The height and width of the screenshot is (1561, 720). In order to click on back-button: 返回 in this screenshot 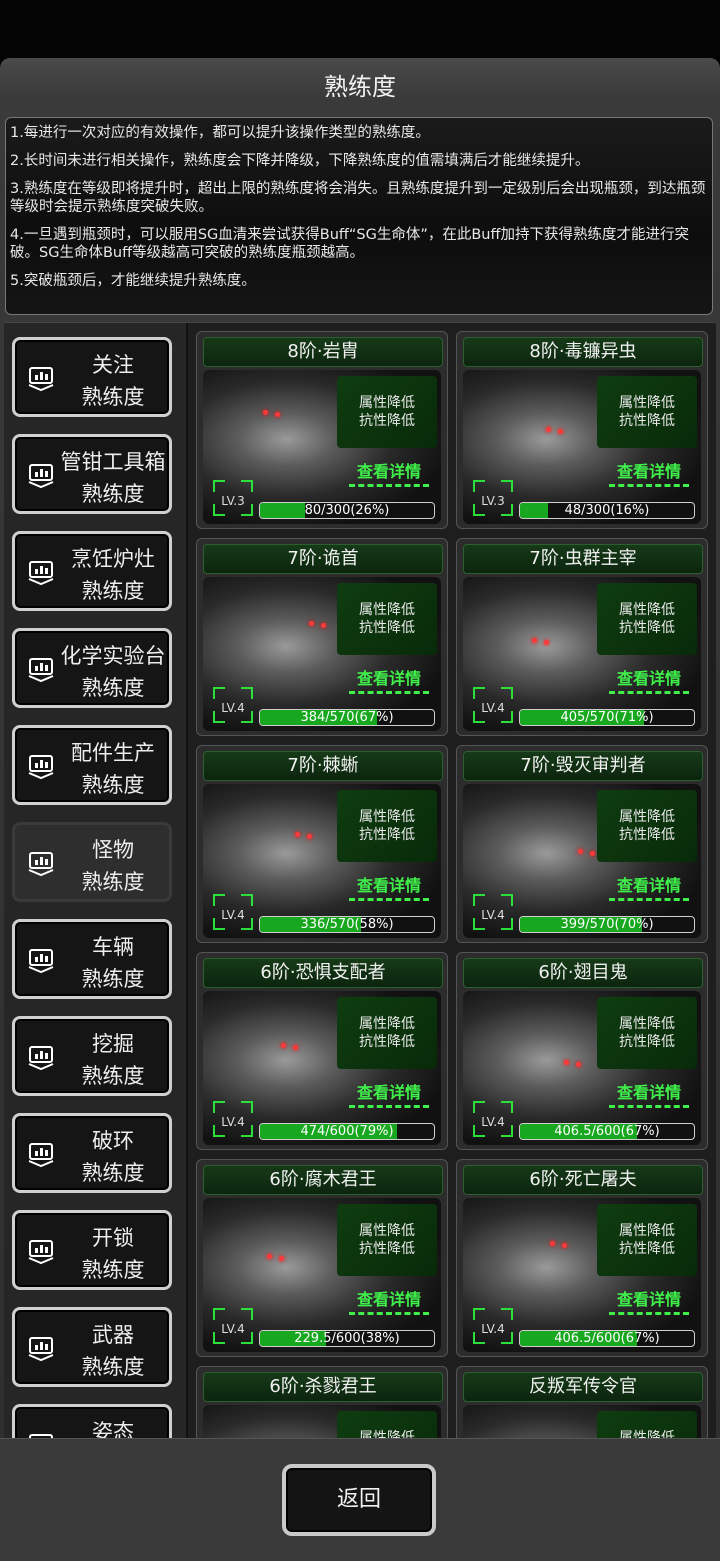, I will do `click(359, 1500)`.